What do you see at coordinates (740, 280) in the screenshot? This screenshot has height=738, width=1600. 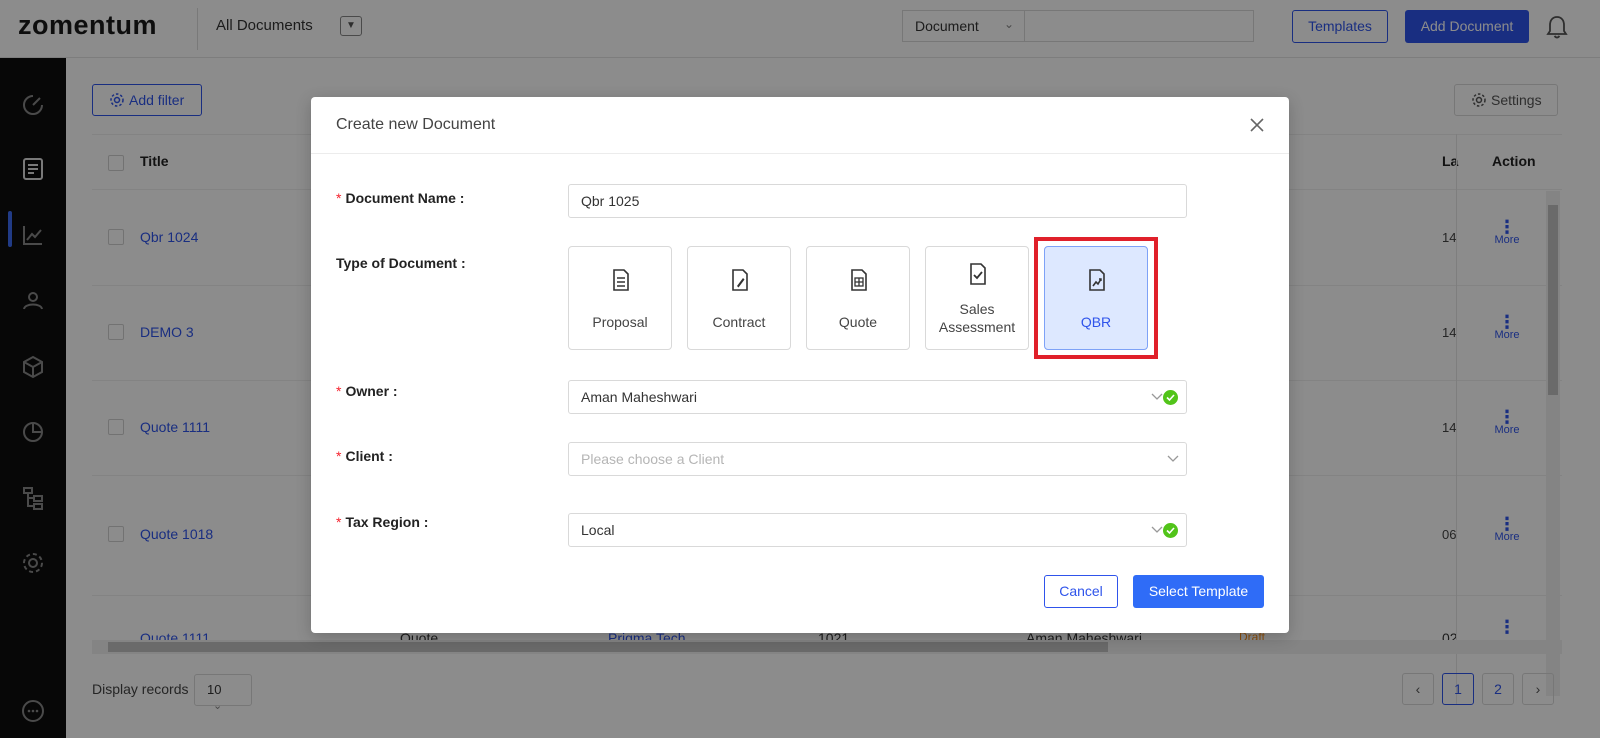 I see `contract-icon` at bounding box center [740, 280].